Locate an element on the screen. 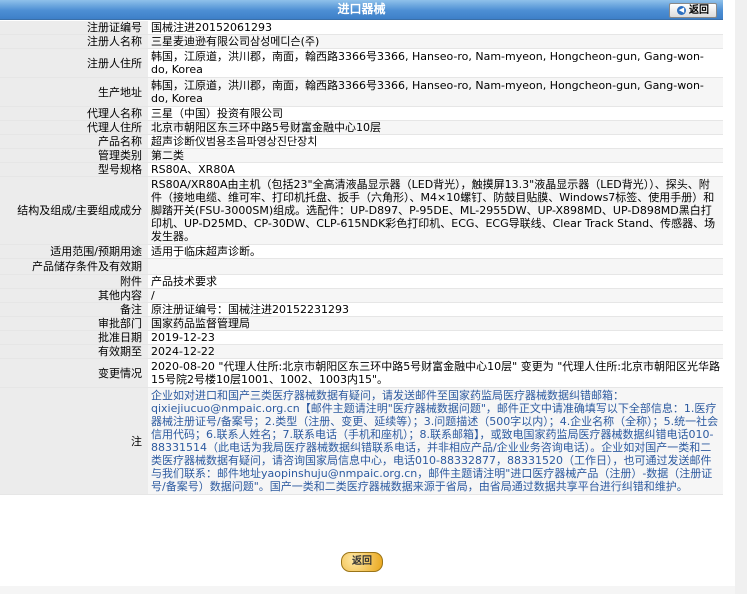  value-registration-number: 国械注进20152061293 is located at coordinates (435, 28).